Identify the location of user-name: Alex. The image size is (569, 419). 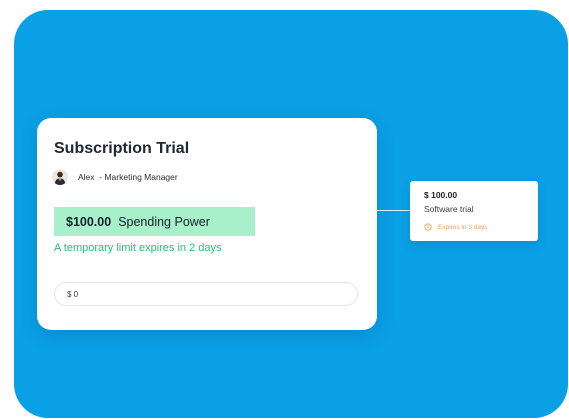
(86, 177).